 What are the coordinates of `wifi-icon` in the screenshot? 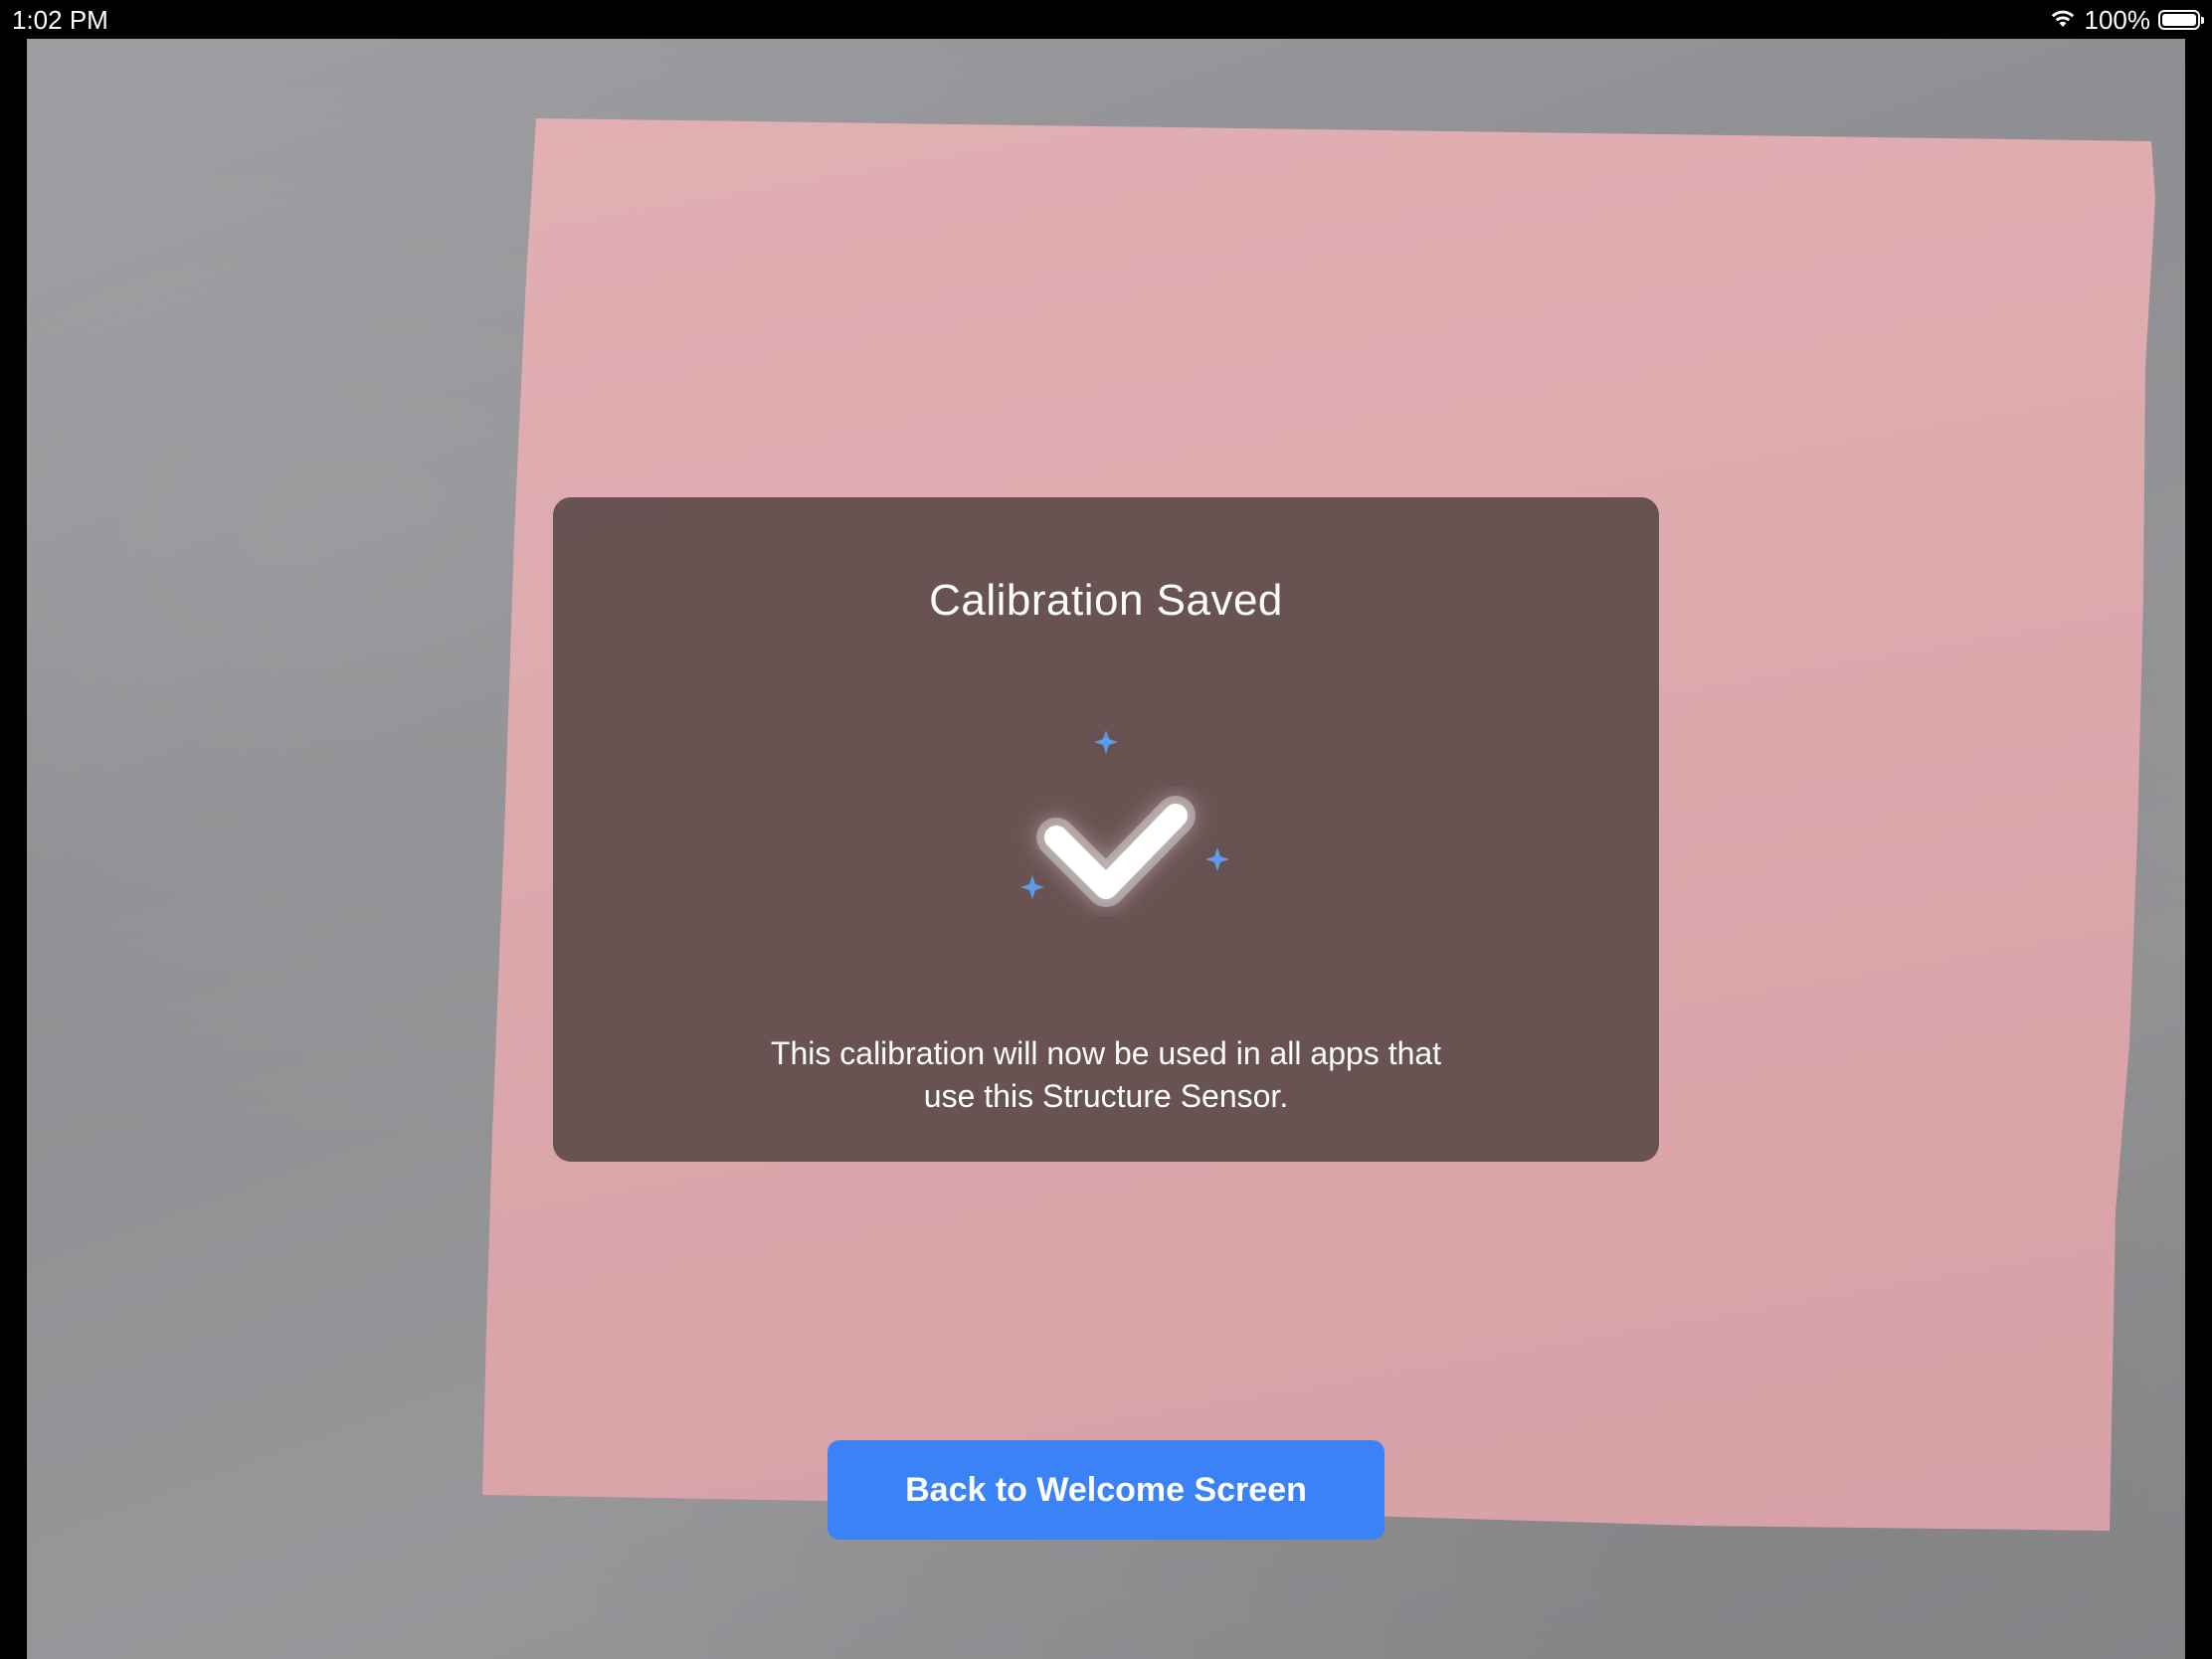 It's located at (2063, 20).